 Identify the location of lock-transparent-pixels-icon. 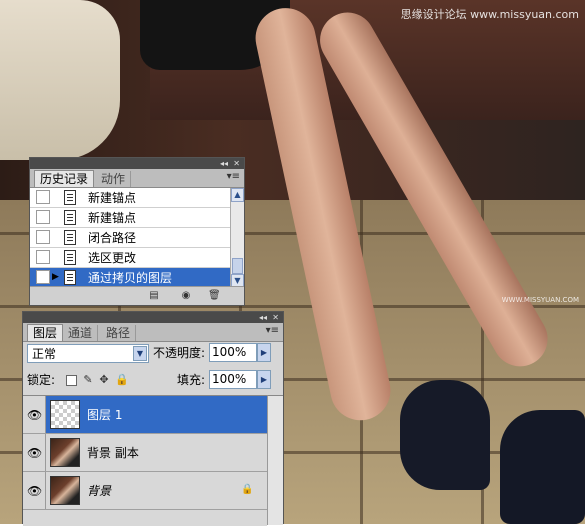
(71, 380).